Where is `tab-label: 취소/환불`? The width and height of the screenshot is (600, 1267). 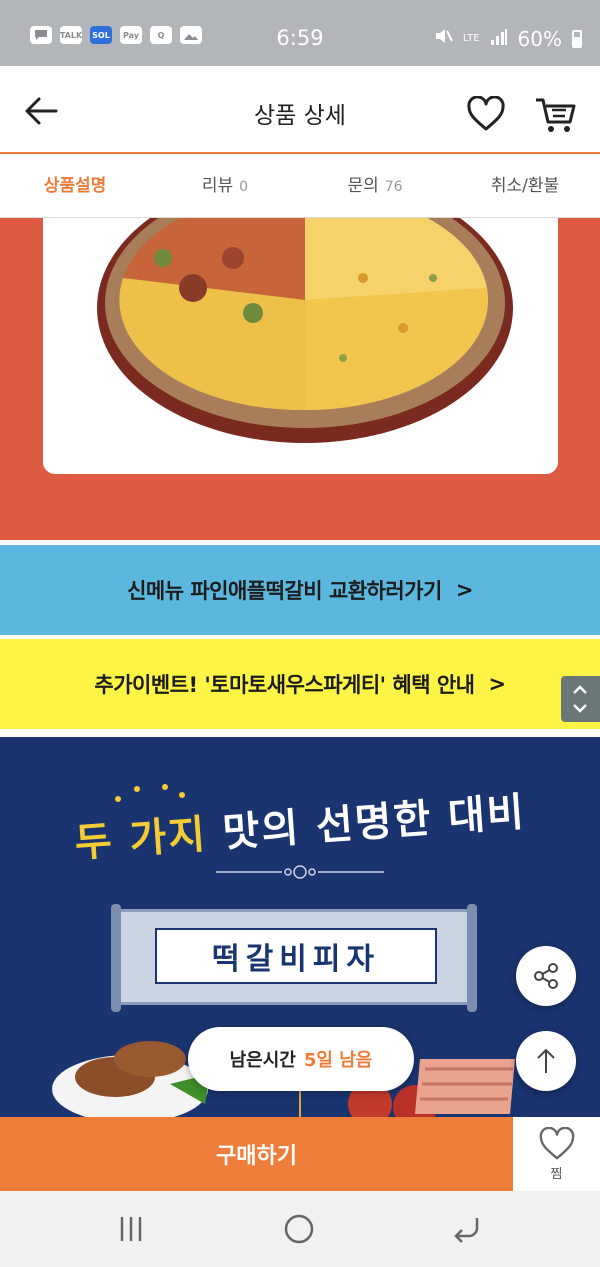
tab-label: 취소/환불 is located at coordinates (525, 186).